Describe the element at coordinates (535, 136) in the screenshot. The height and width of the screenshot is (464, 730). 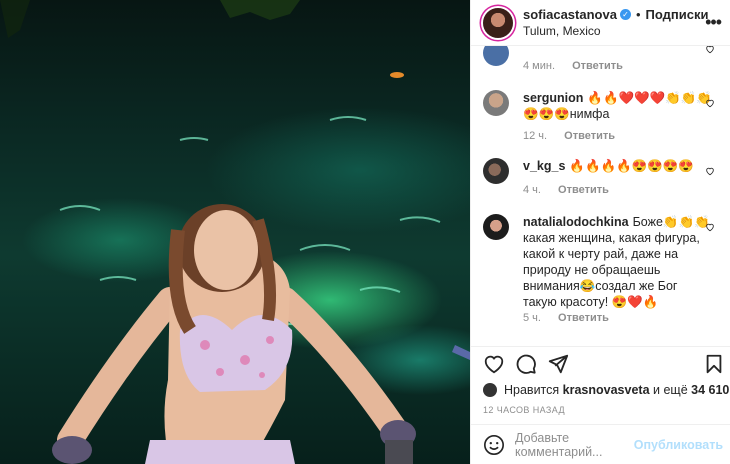
I see `comment-time: 12 ч.` at that location.